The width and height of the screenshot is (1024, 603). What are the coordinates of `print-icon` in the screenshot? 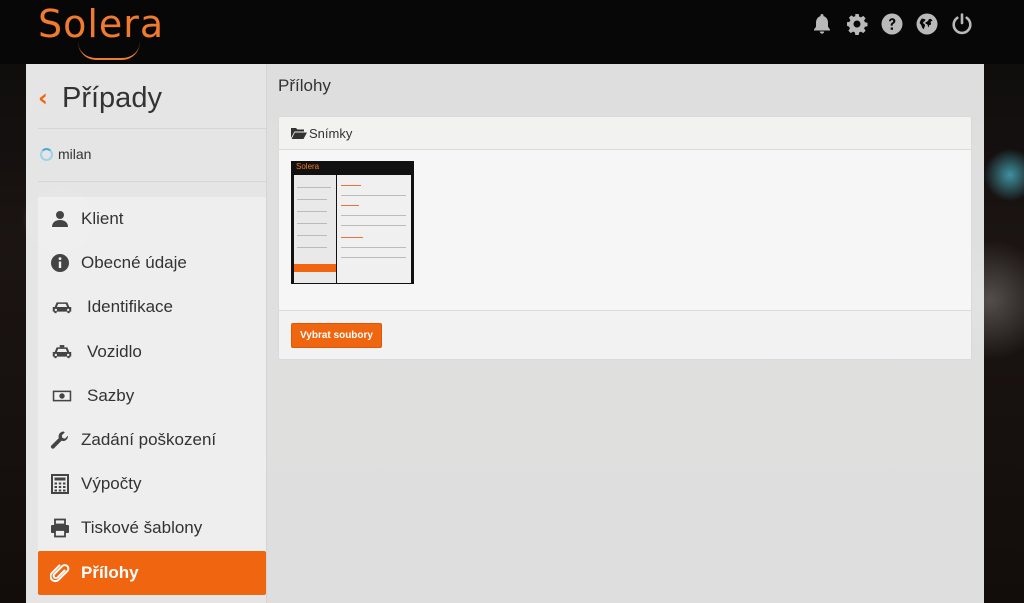 It's located at (60, 528).